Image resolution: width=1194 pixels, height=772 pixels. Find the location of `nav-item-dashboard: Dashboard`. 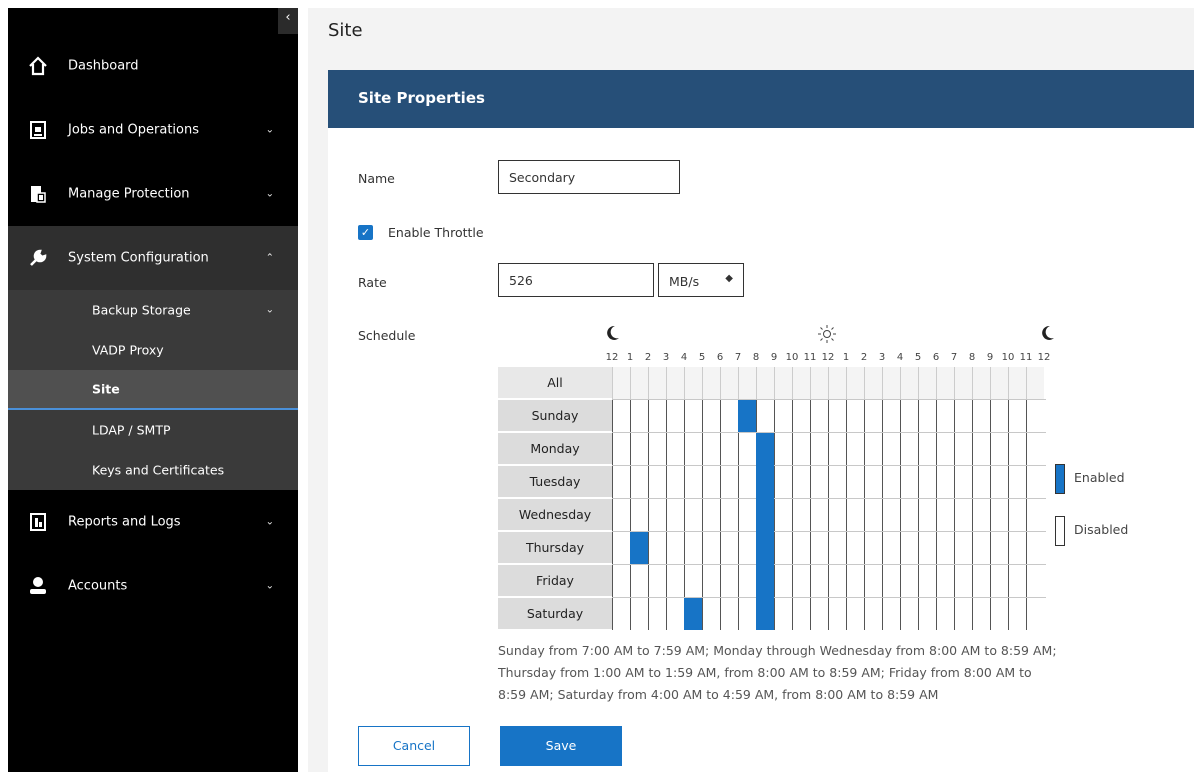

nav-item-dashboard: Dashboard is located at coordinates (153, 66).